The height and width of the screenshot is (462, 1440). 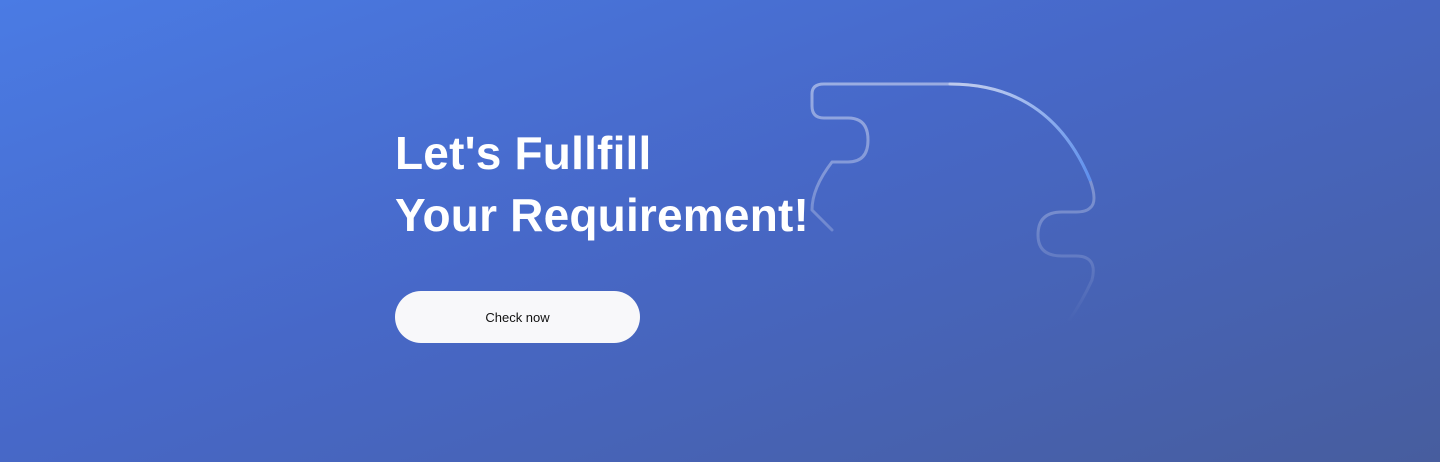 I want to click on decorative-outline-shape, so click(x=953, y=203).